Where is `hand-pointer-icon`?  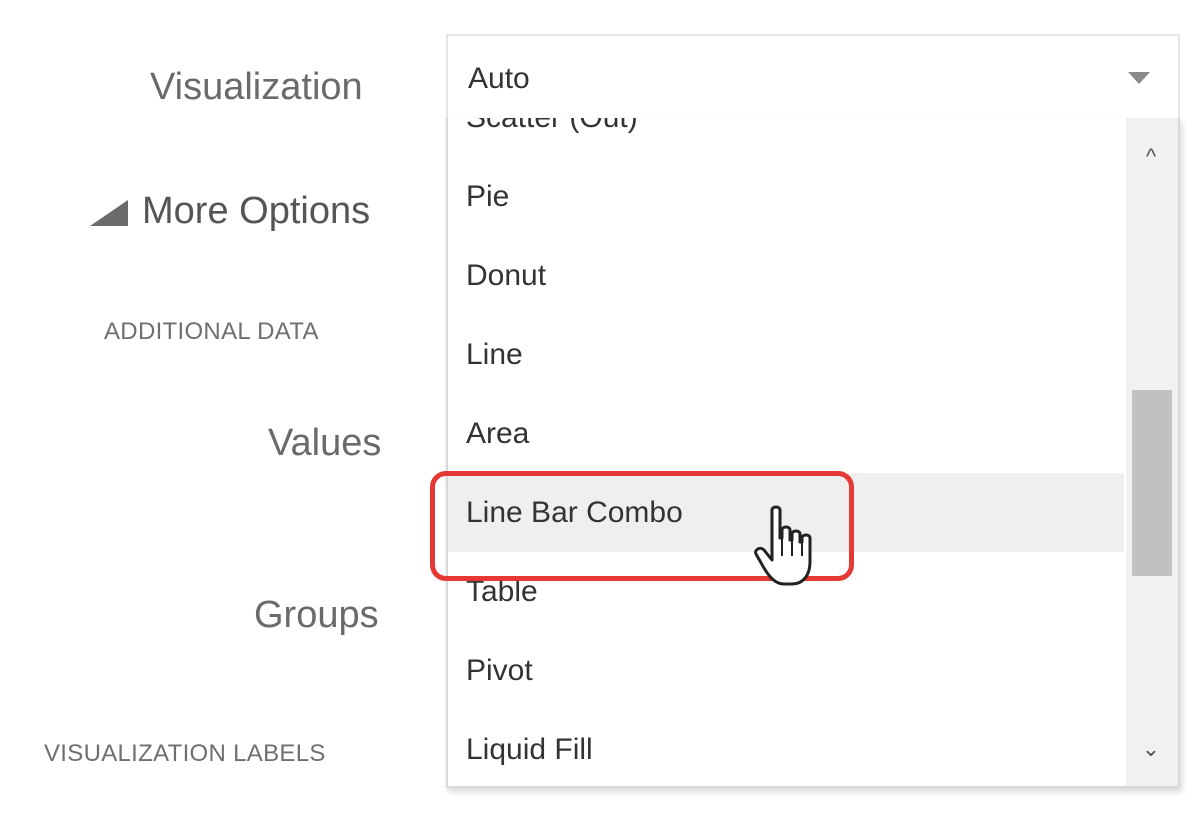 hand-pointer-icon is located at coordinates (783, 545).